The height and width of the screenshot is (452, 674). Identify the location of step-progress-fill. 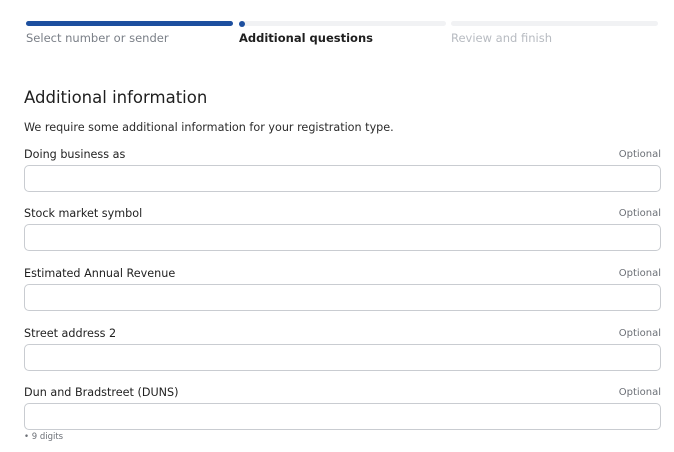
(129, 23).